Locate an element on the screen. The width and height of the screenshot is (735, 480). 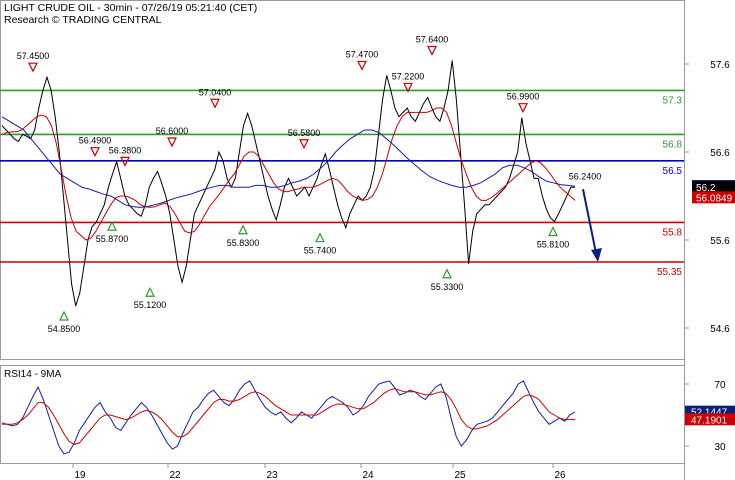
y-tick-label: 55.6 is located at coordinates (720, 241).